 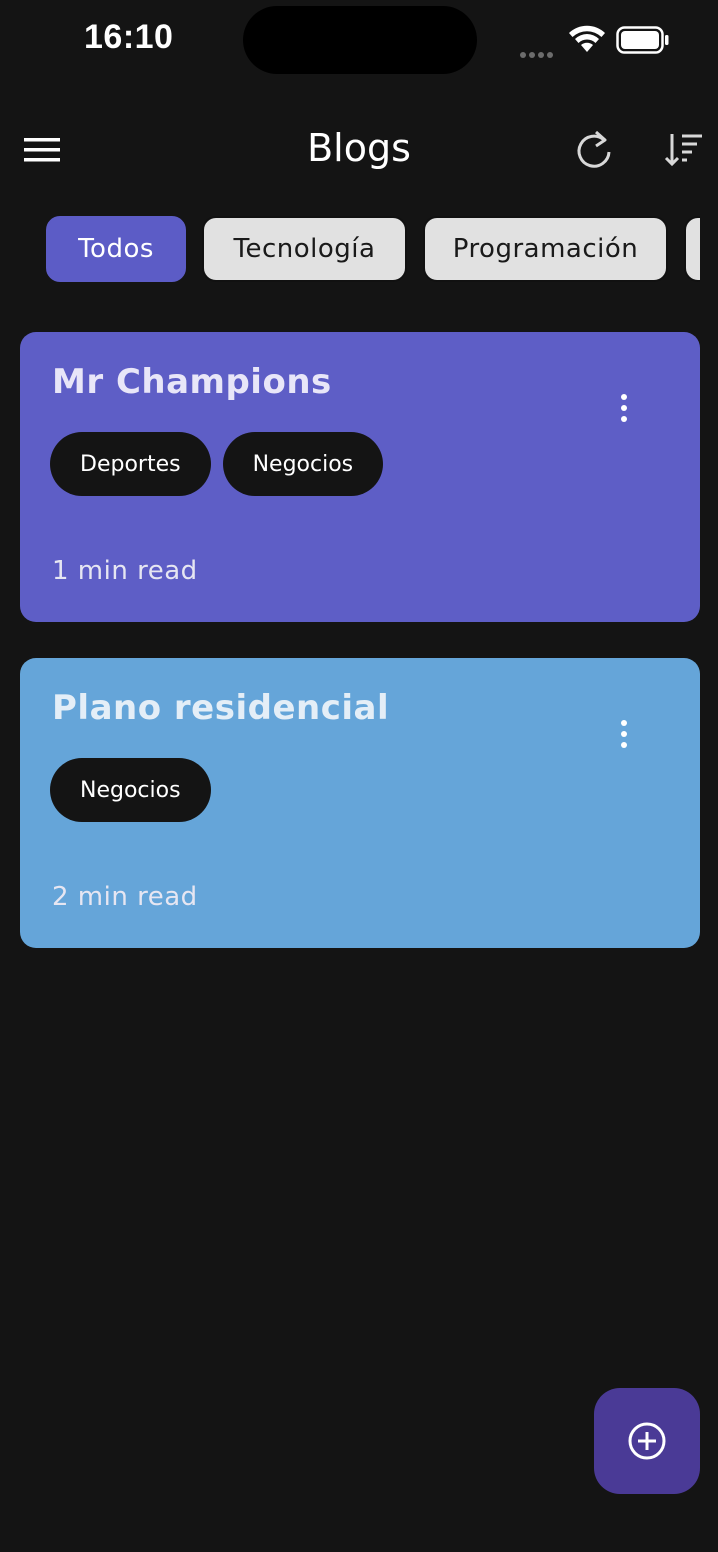 I want to click on read-time: 1 min read, so click(x=125, y=571).